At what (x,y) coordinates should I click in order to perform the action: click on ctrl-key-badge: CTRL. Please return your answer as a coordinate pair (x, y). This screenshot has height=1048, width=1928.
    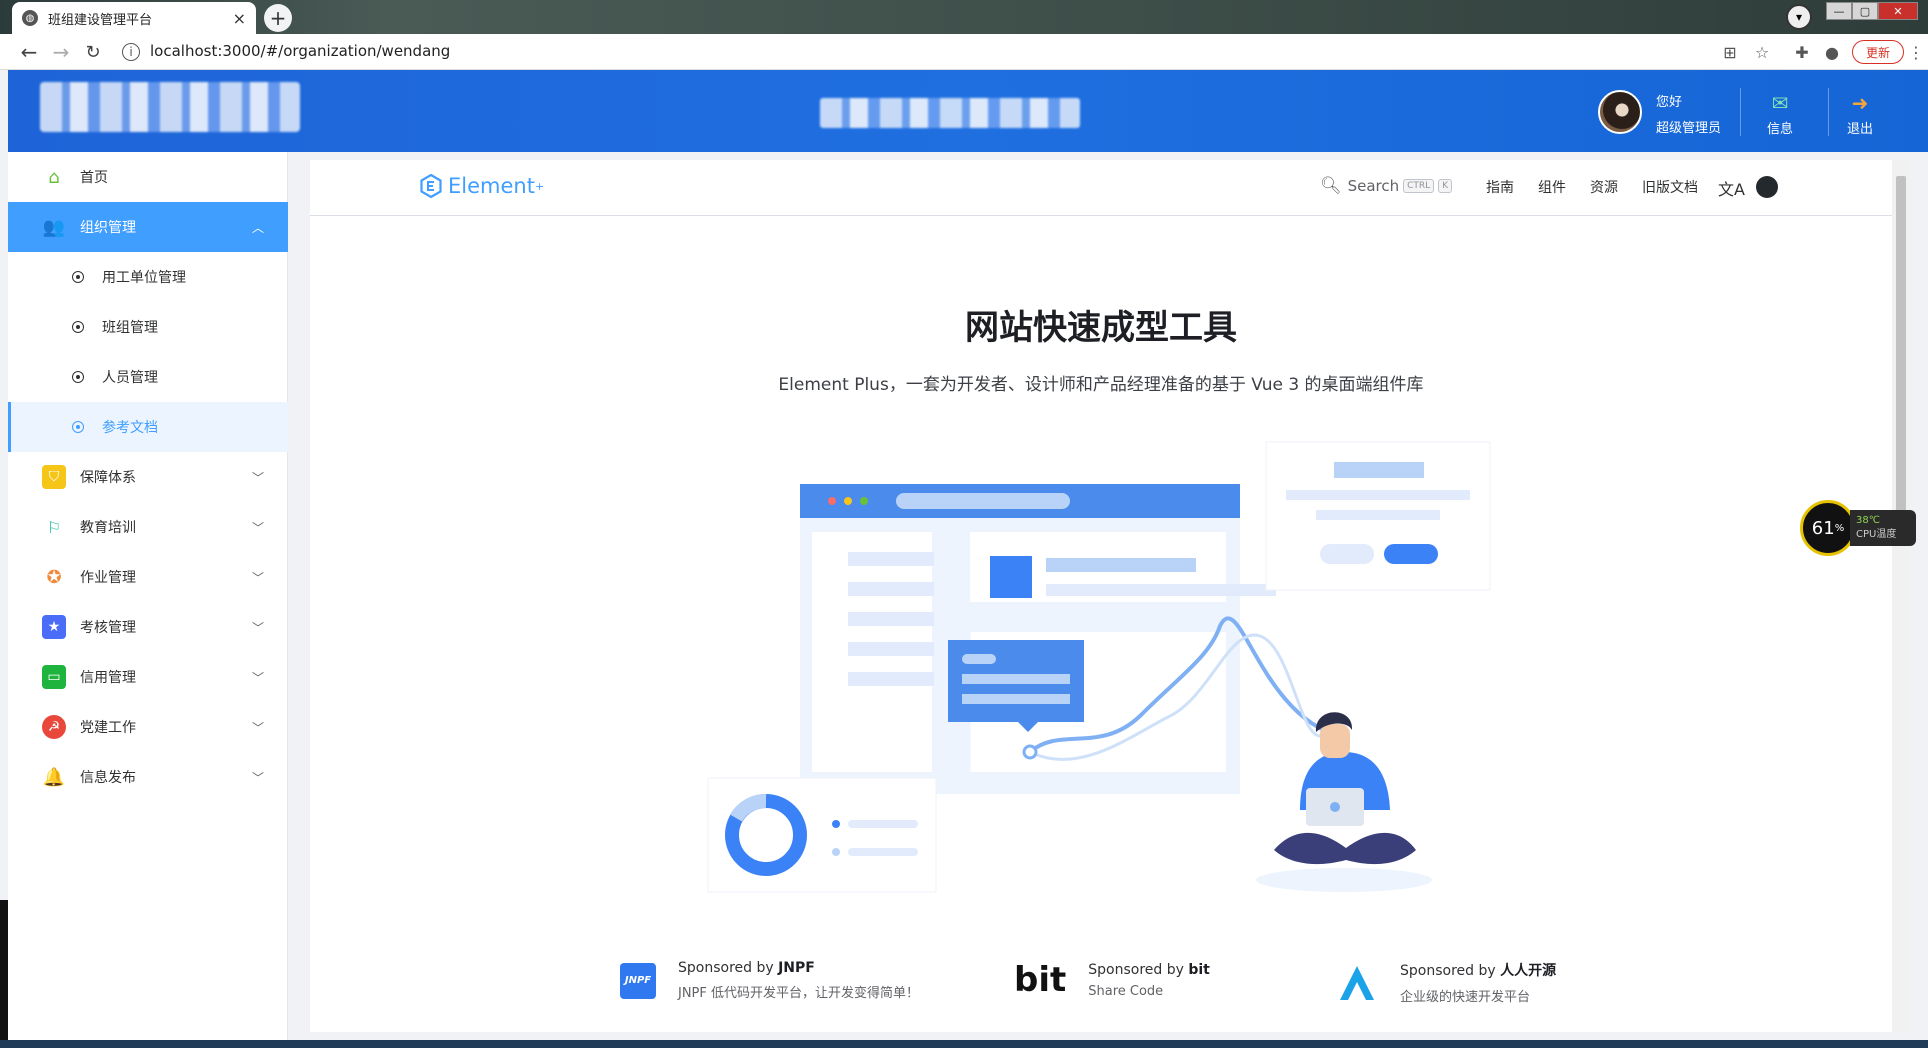
    Looking at the image, I should click on (1419, 186).